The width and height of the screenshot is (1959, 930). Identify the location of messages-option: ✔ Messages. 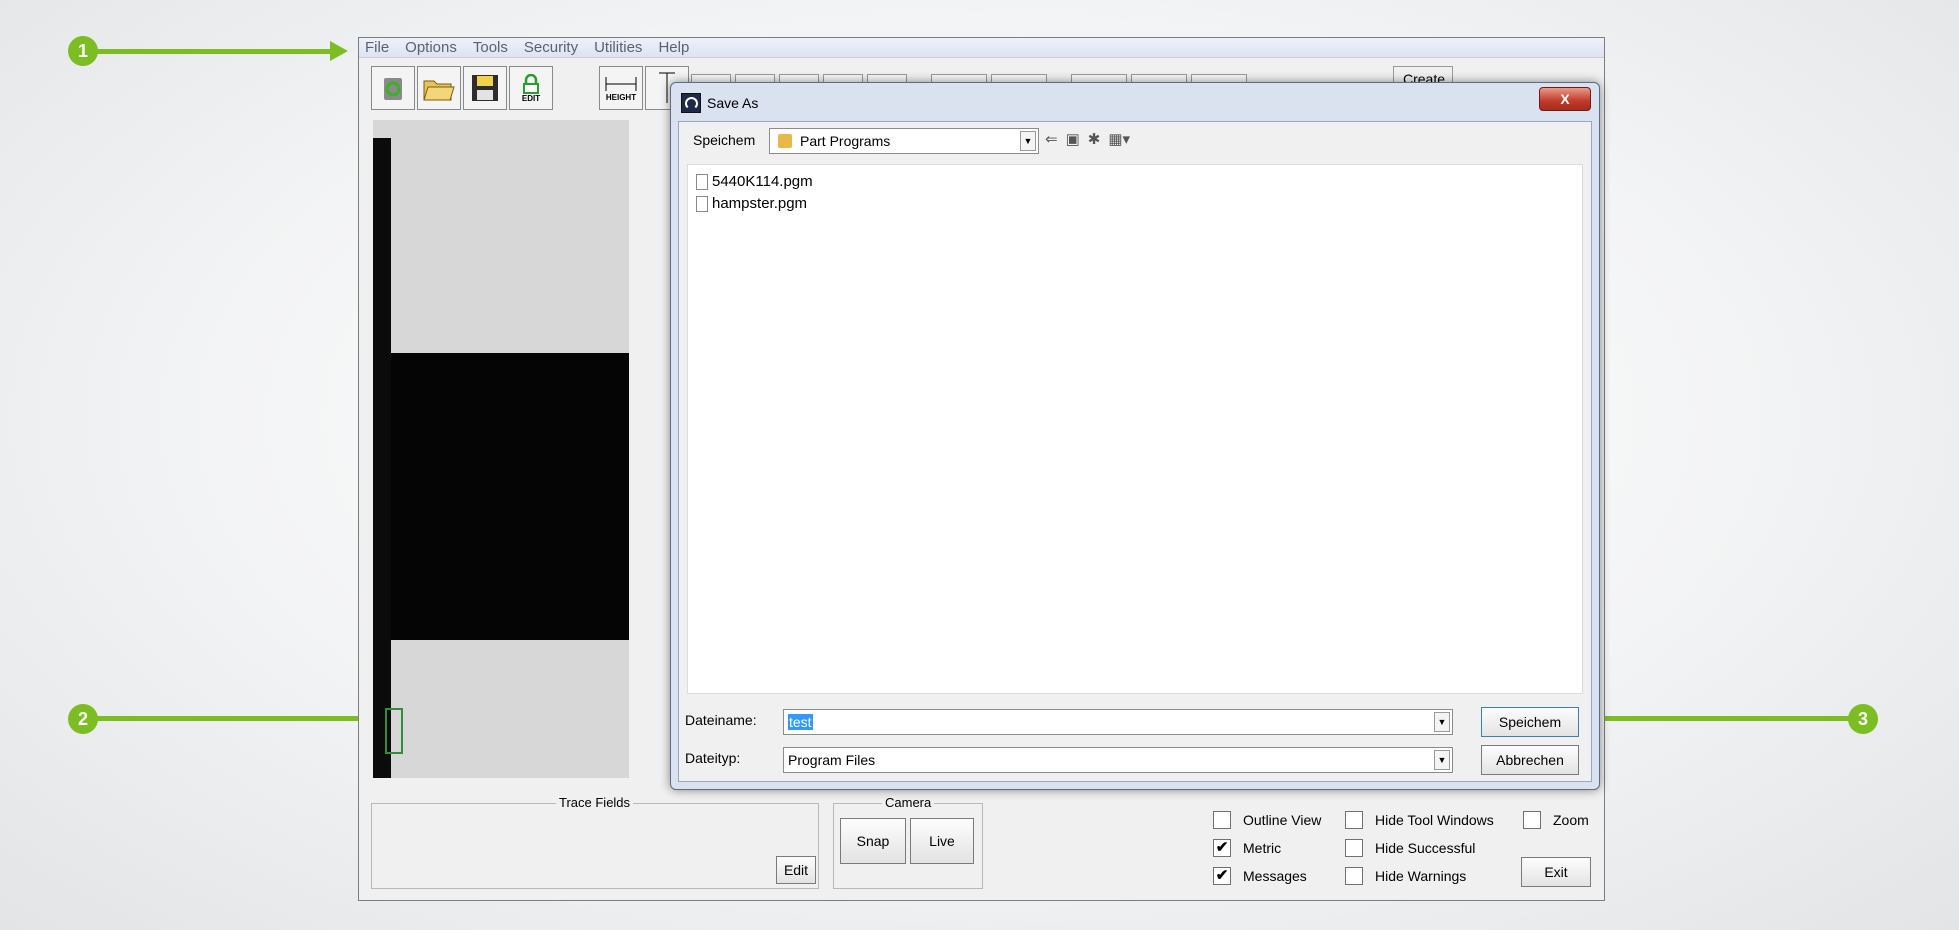
(1260, 876).